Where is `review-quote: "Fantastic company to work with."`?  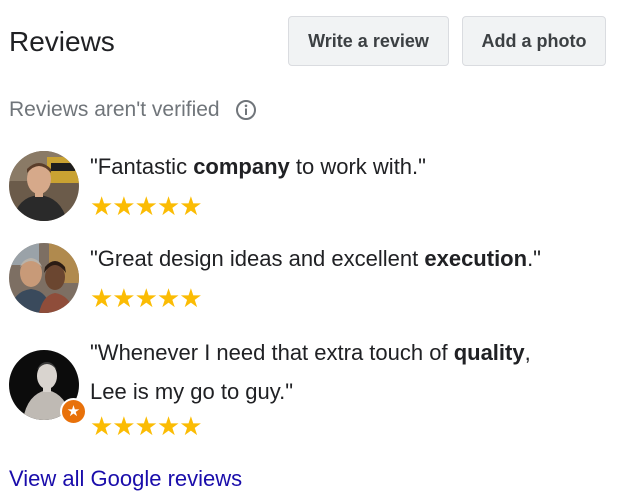
review-quote: "Fantastic company to work with." is located at coordinates (350, 166).